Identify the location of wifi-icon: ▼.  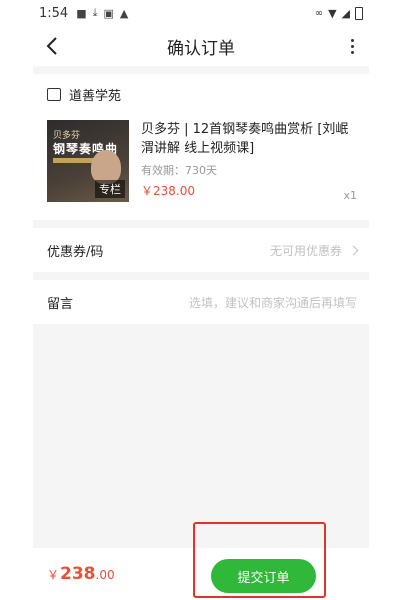
(332, 13).